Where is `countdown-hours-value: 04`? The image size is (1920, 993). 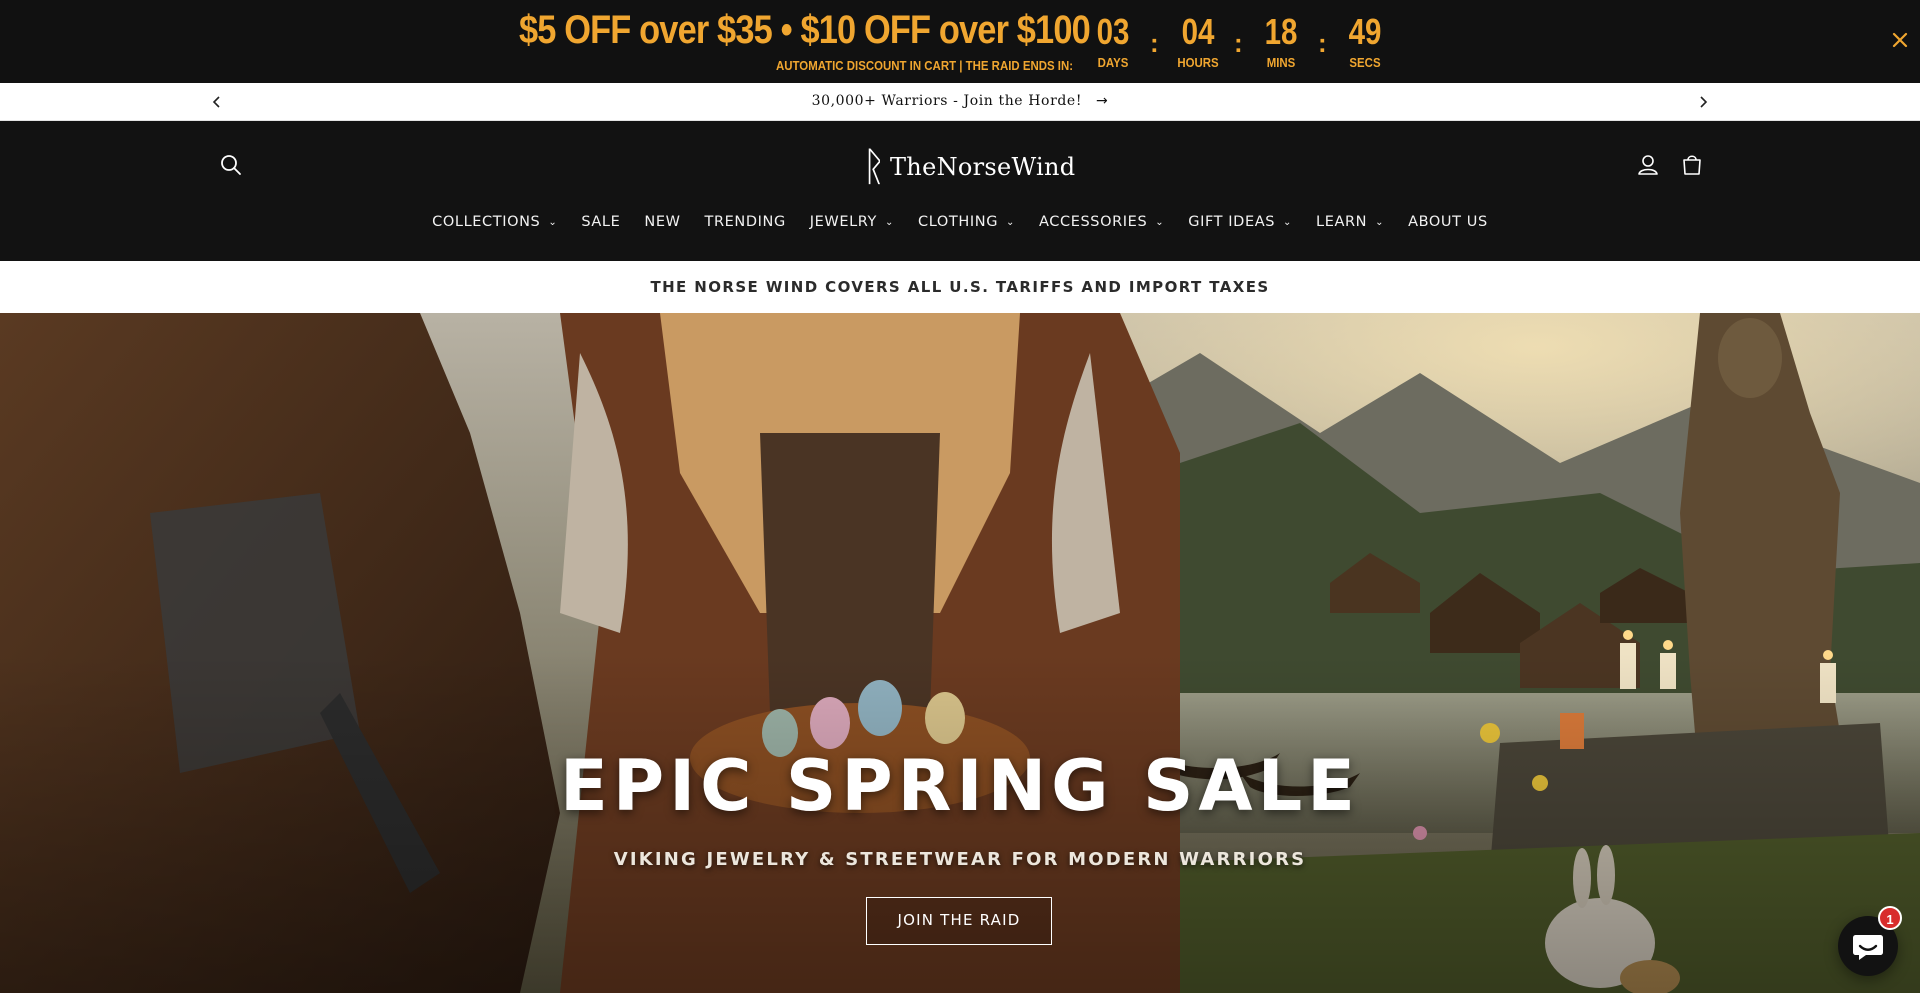 countdown-hours-value: 04 is located at coordinates (1198, 31).